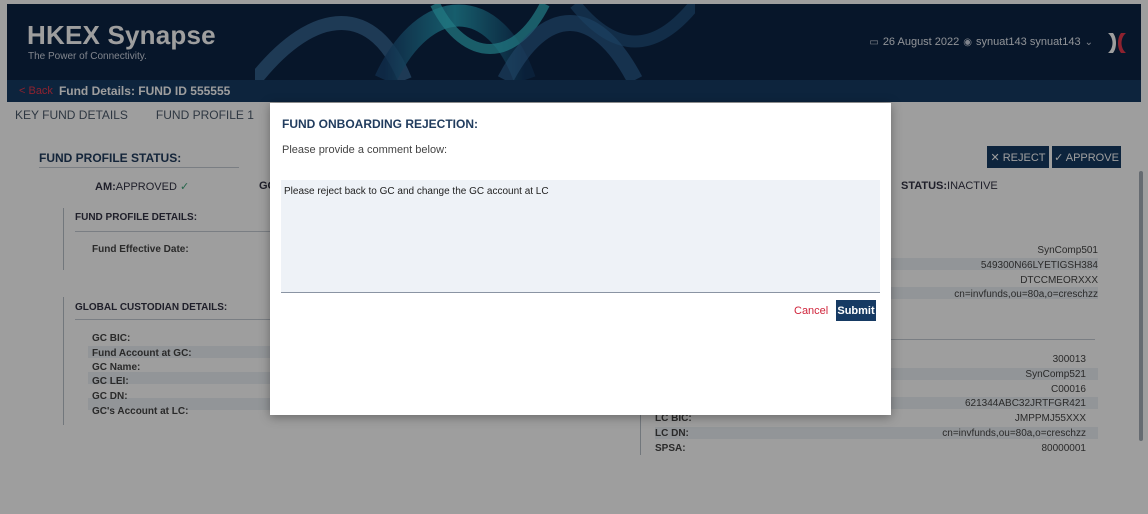 This screenshot has height=514, width=1148. I want to click on submit-button: Submit, so click(856, 310).